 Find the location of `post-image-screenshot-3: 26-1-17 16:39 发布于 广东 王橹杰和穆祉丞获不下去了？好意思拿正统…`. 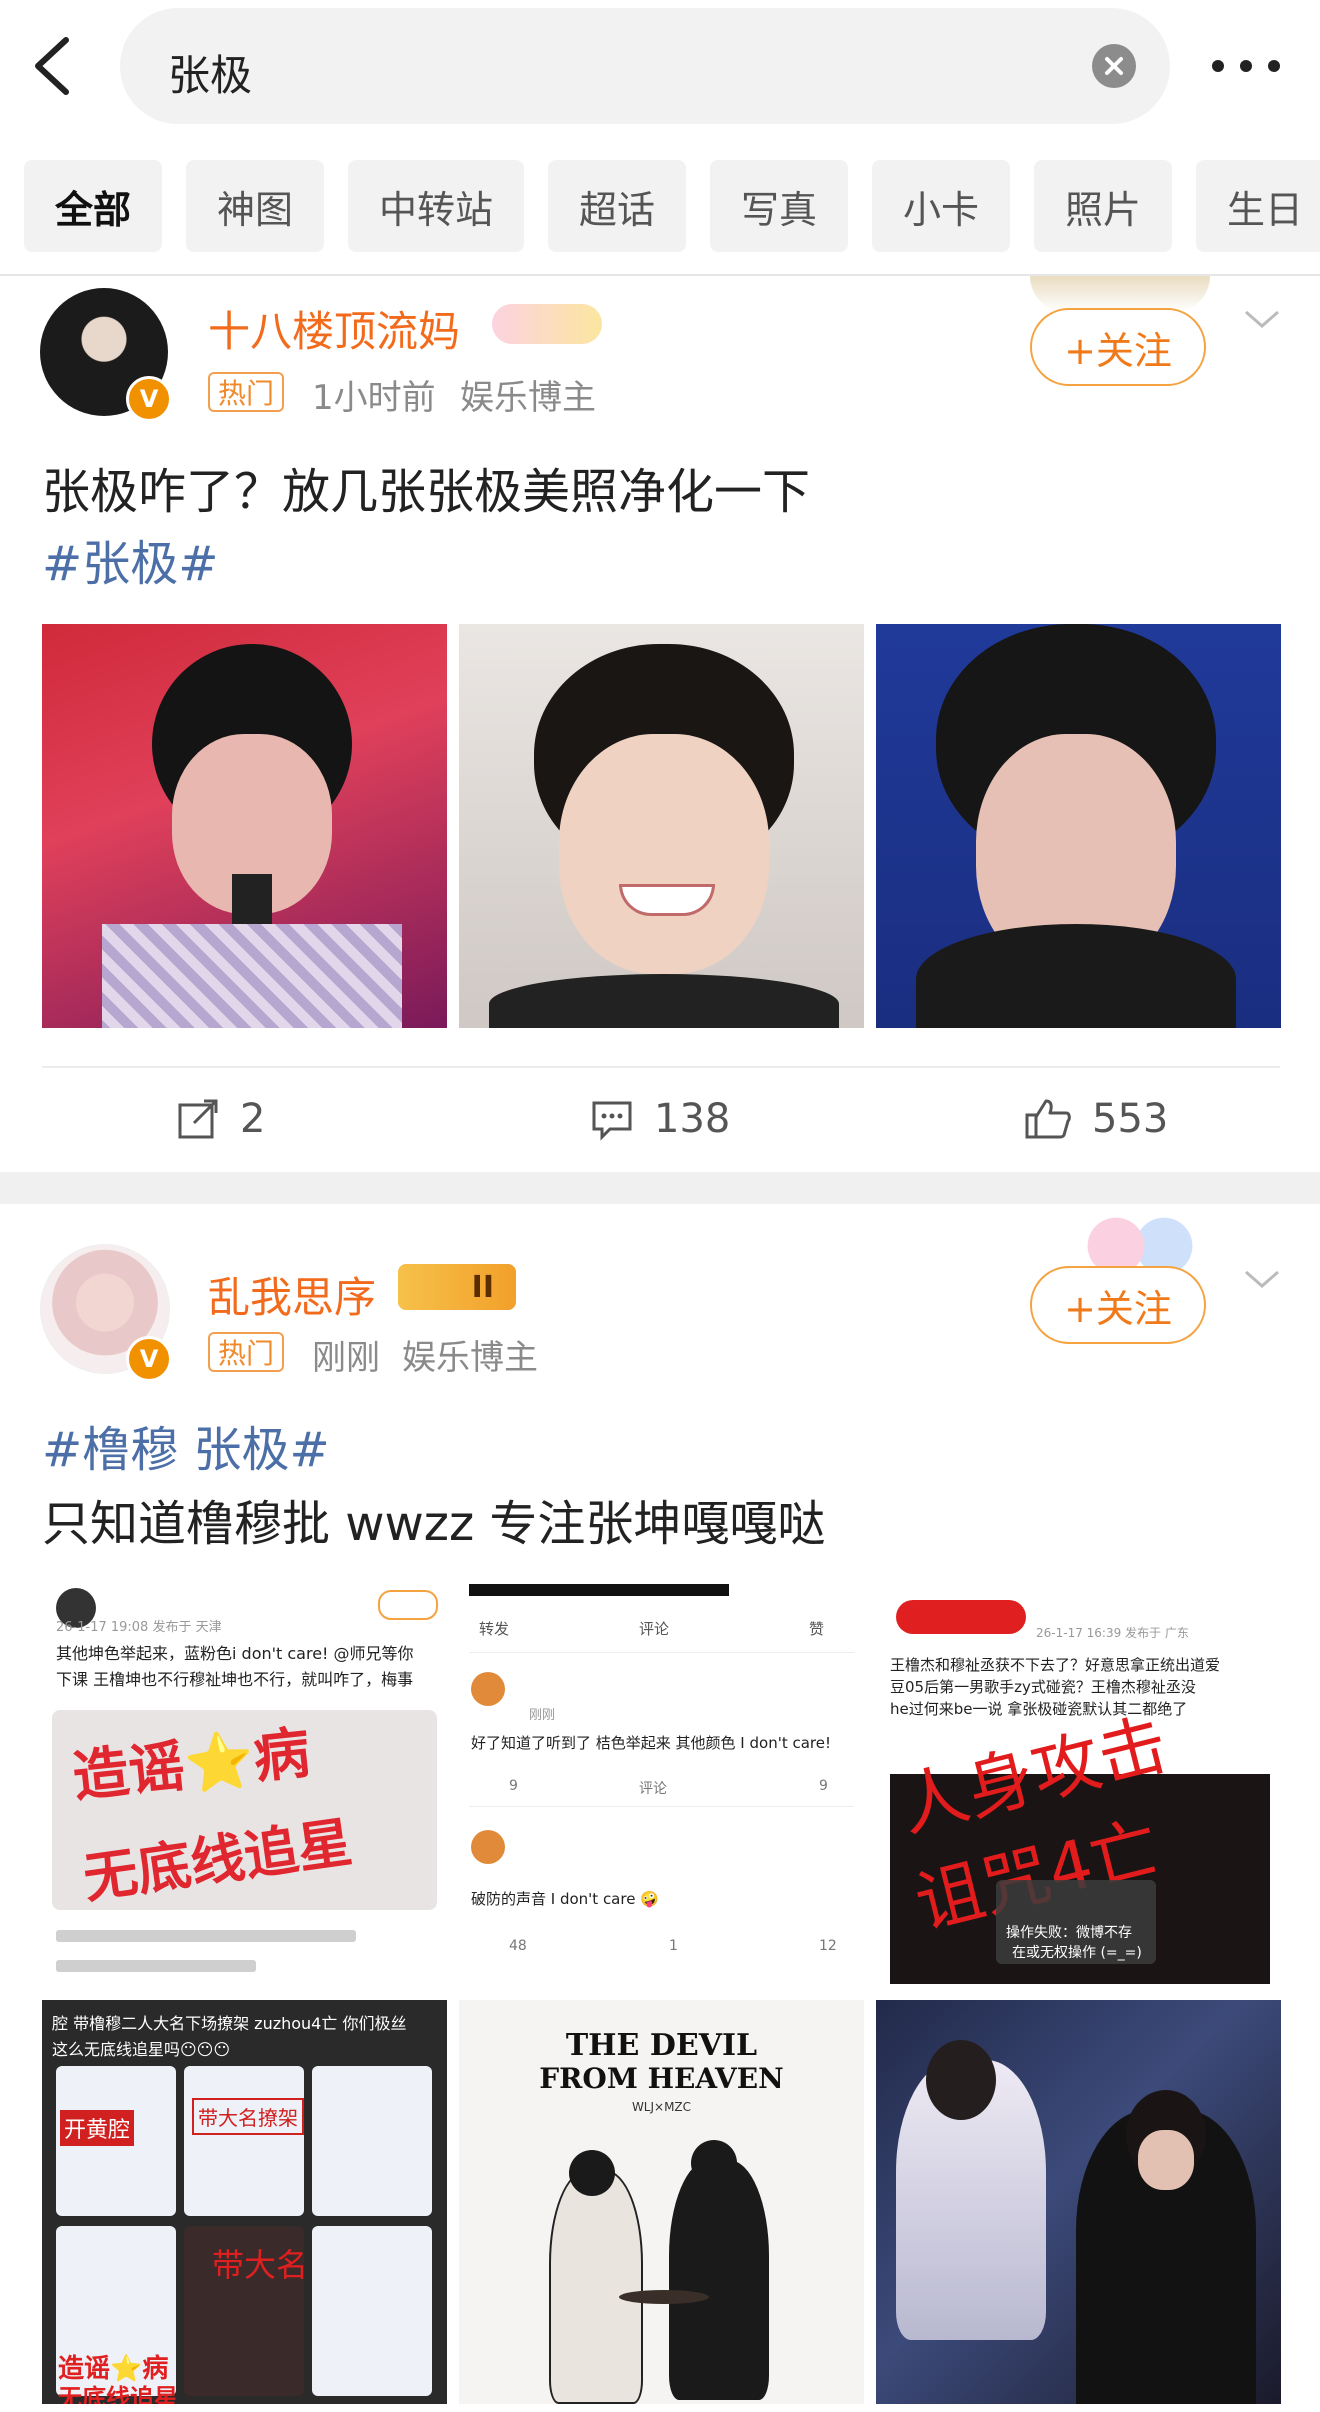

post-image-screenshot-3: 26-1-17 16:39 发布于 广东 王橹杰和穆祉丞获不下去了？好意思拿正统… is located at coordinates (1078, 1782).